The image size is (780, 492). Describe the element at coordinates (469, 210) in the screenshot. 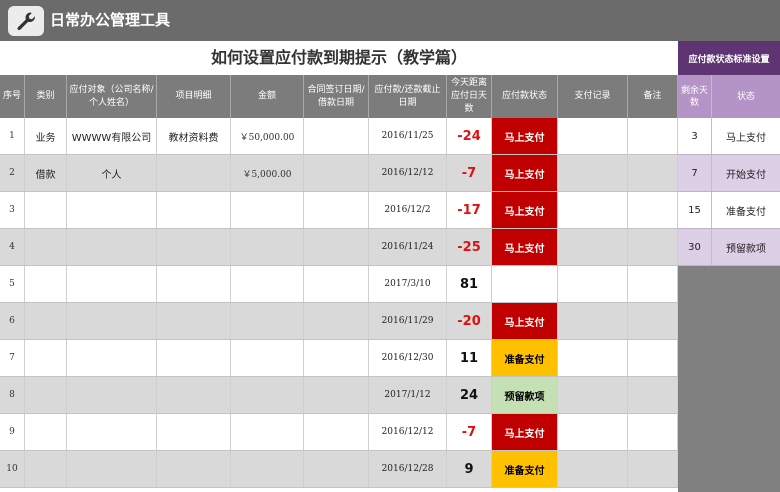

I see `days-remaining: -17` at that location.